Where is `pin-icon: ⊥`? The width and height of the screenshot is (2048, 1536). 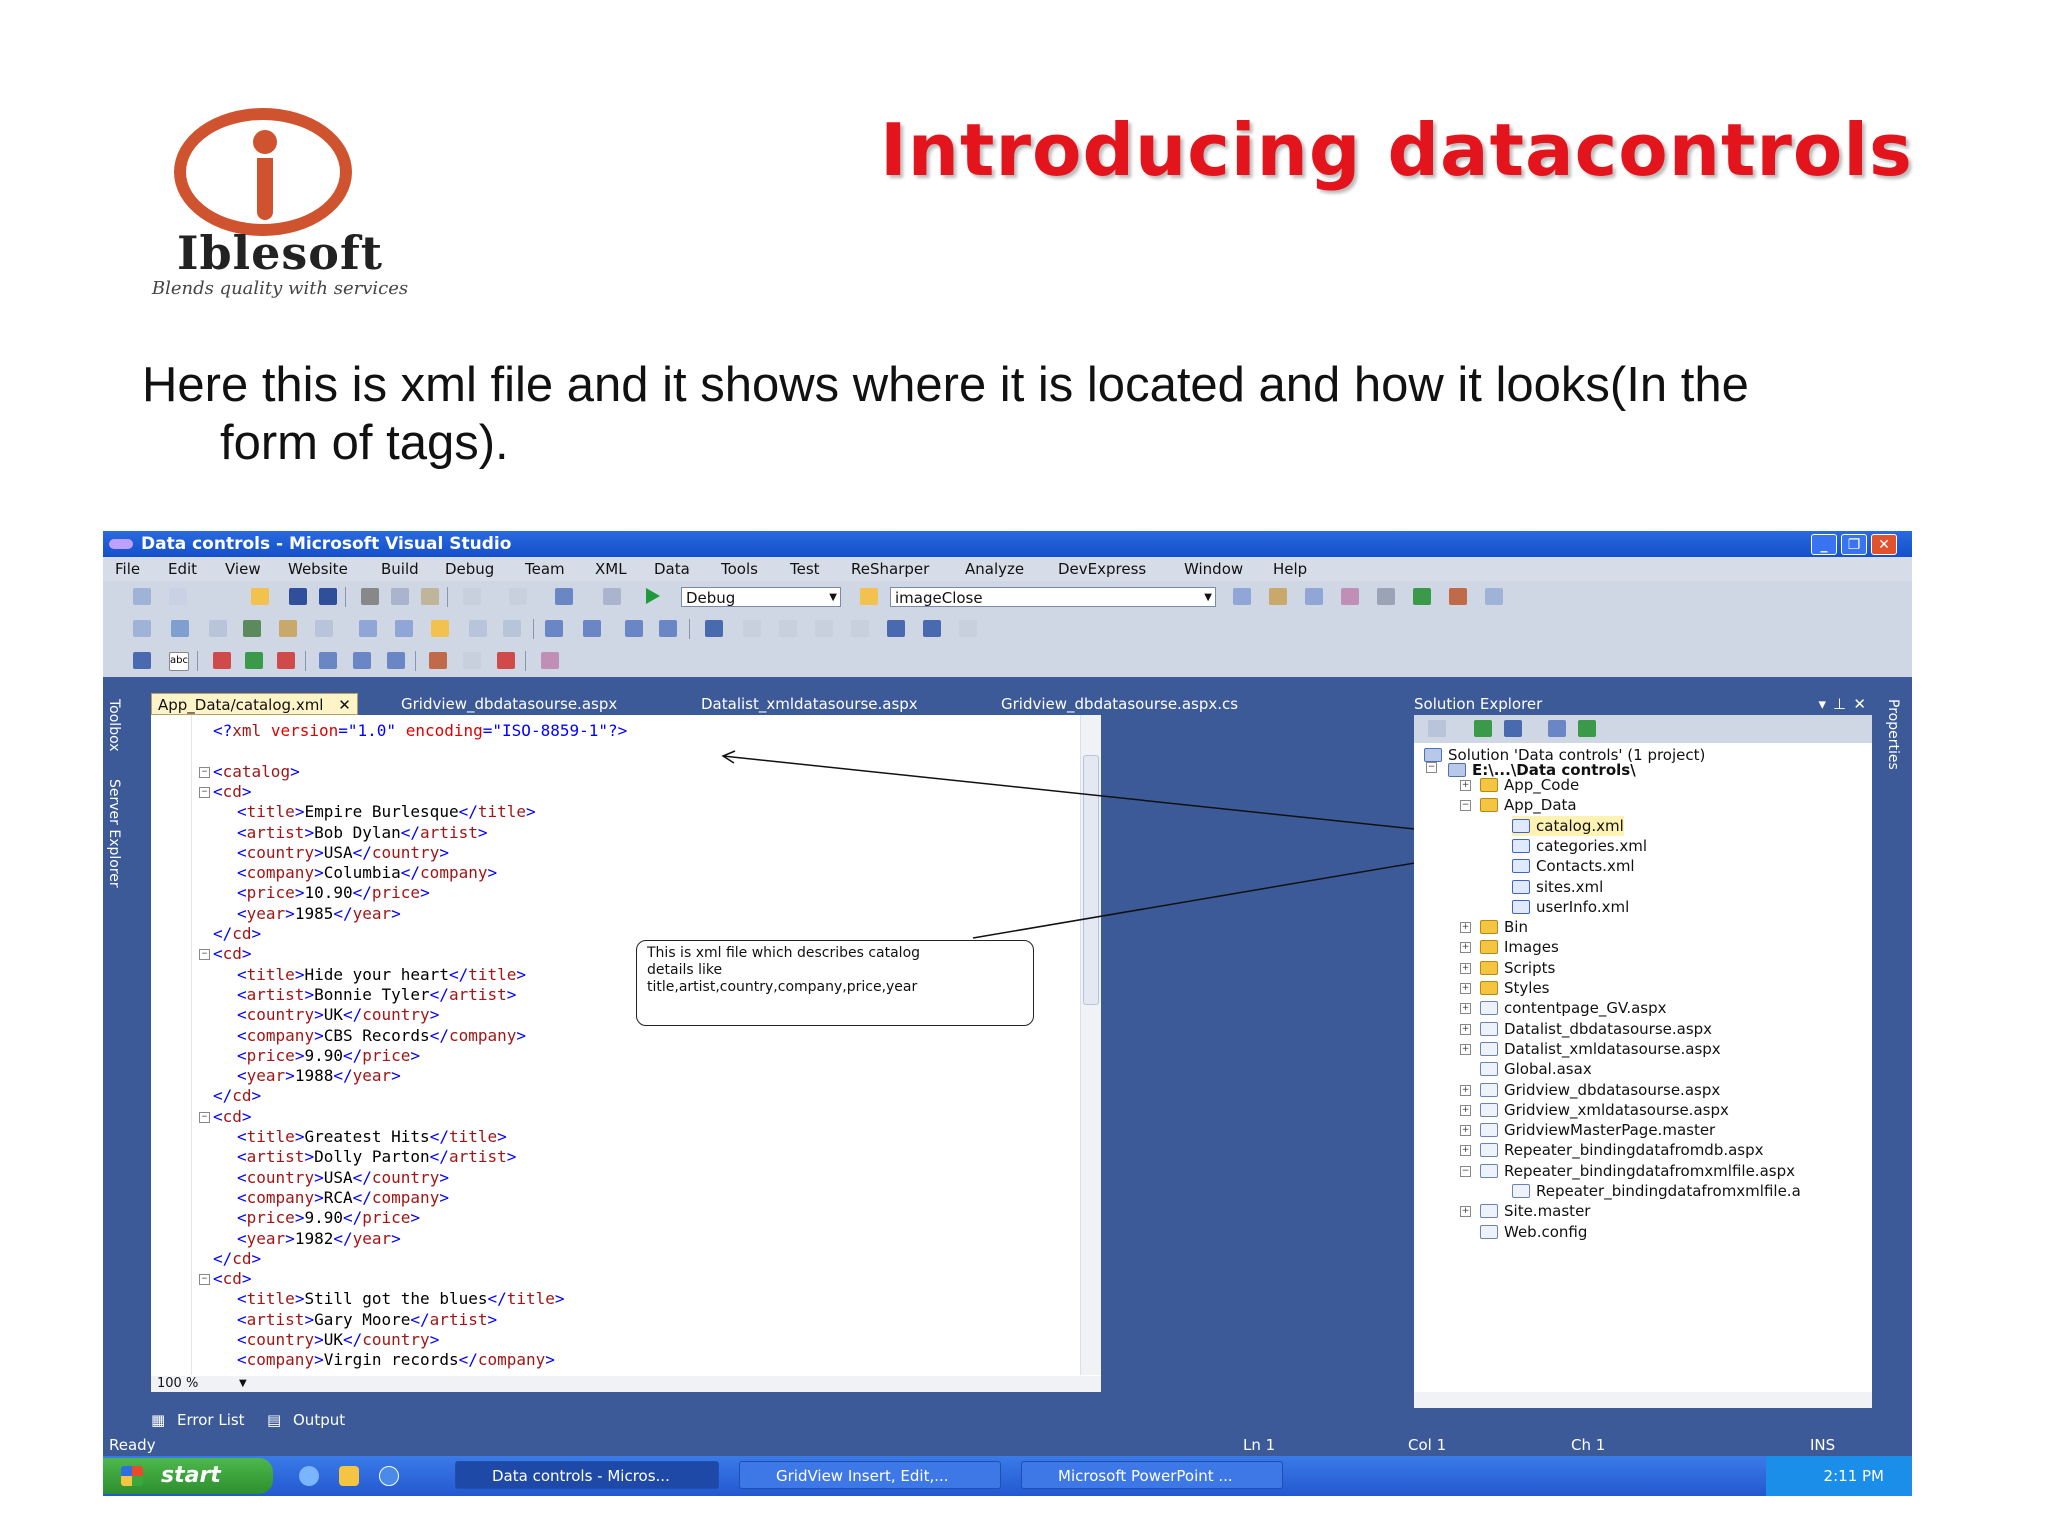 pin-icon: ⊥ is located at coordinates (1839, 704).